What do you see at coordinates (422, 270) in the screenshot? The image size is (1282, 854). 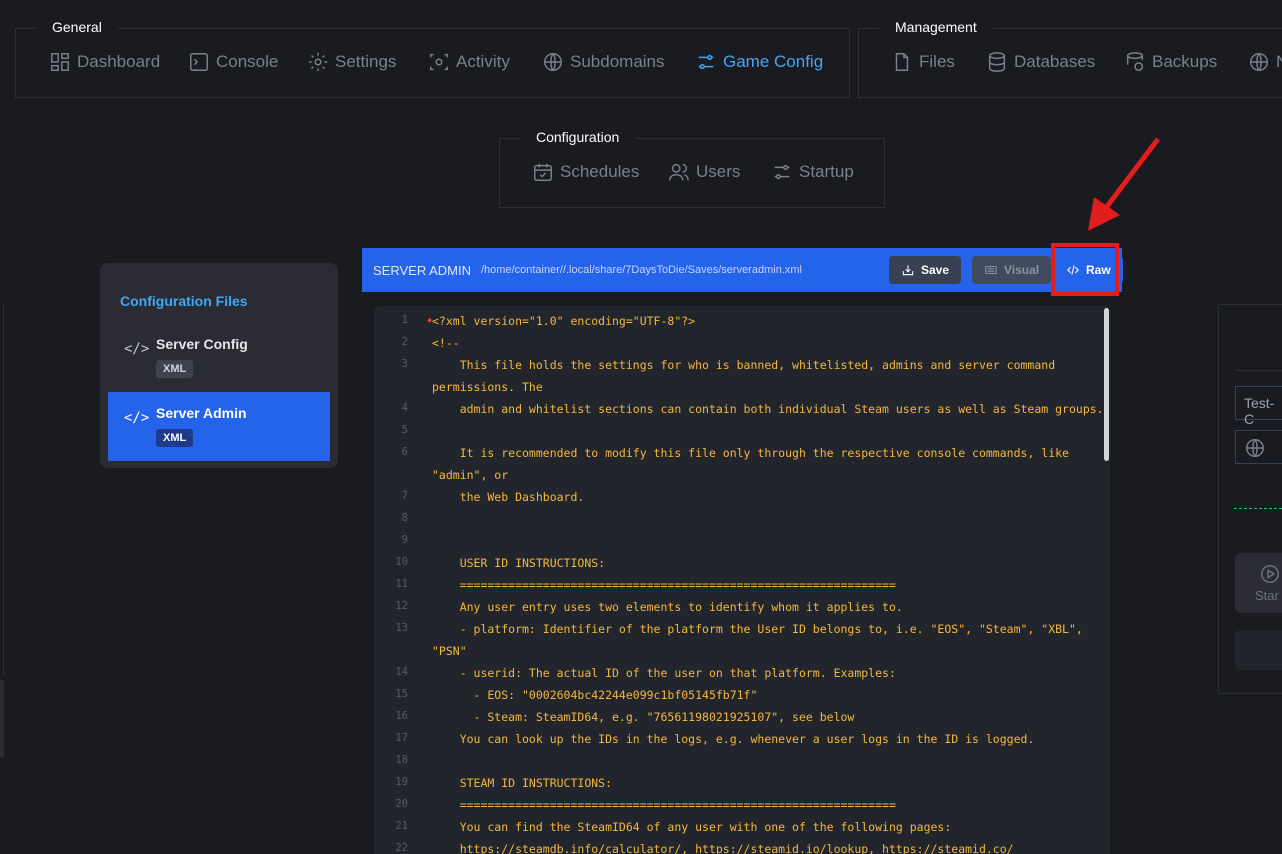 I see `editor-title: SERVER ADMIN` at bounding box center [422, 270].